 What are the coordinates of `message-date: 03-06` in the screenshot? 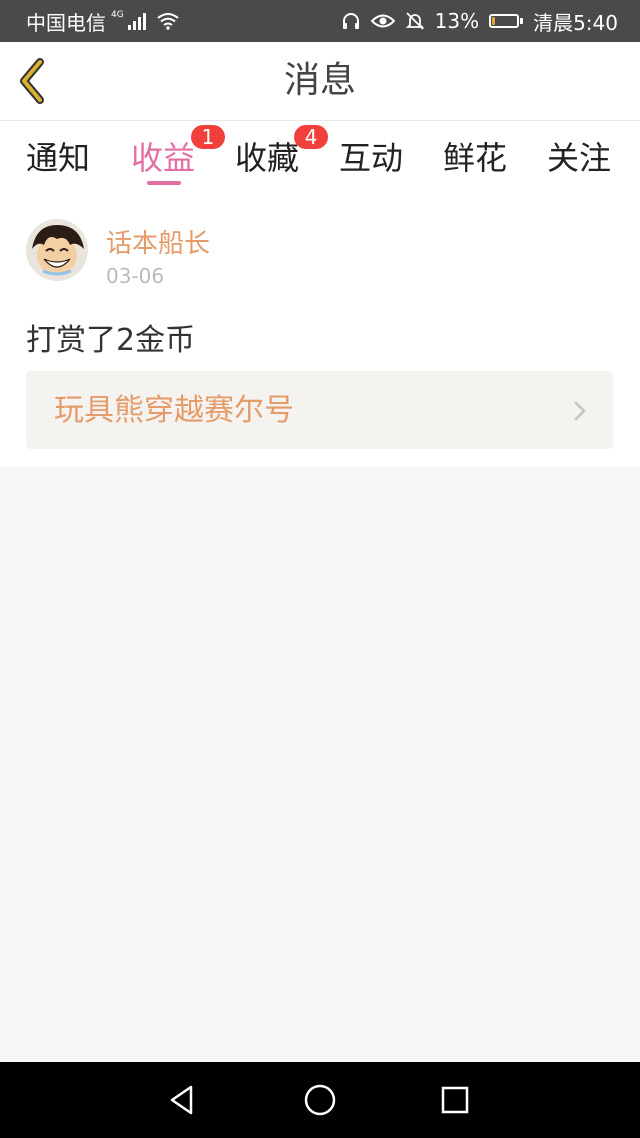 It's located at (135, 276).